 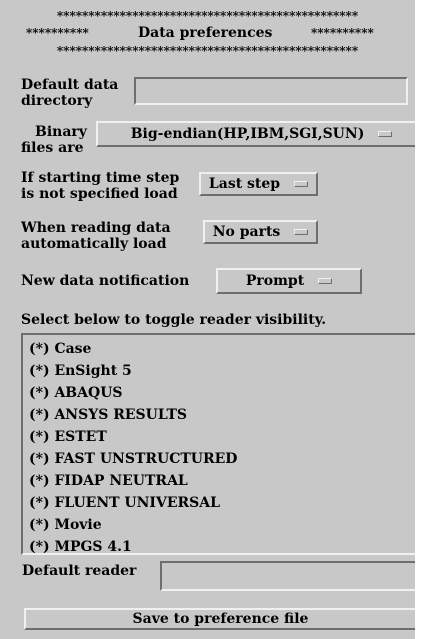 What do you see at coordinates (275, 281) in the screenshot?
I see `new-data-notification-selected: Prompt` at bounding box center [275, 281].